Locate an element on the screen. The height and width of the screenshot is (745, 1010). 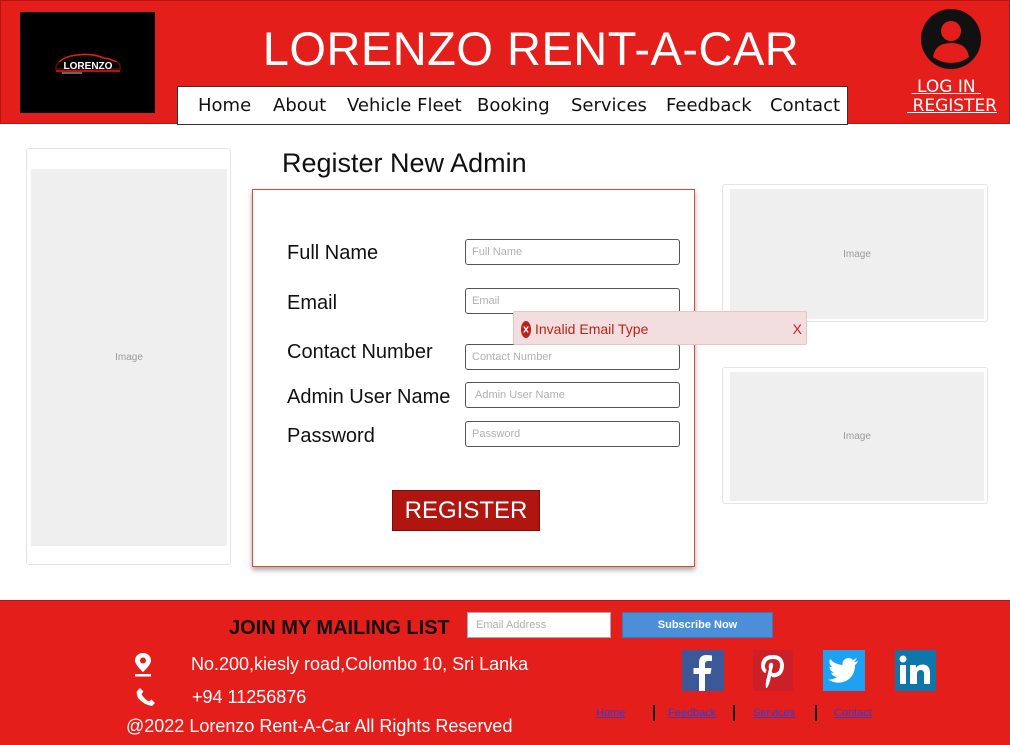
logo: LORENZO is located at coordinates (87, 62).